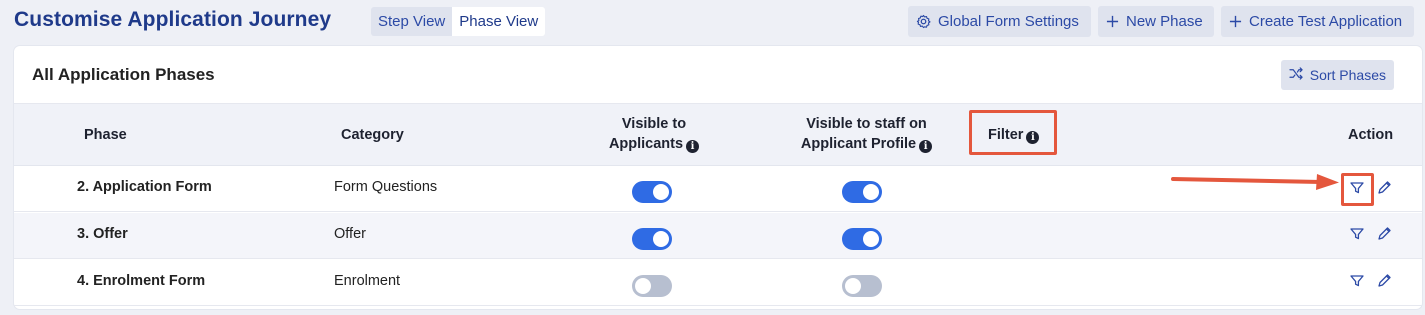  What do you see at coordinates (499, 21) in the screenshot?
I see `phase-view-button: Phase View` at bounding box center [499, 21].